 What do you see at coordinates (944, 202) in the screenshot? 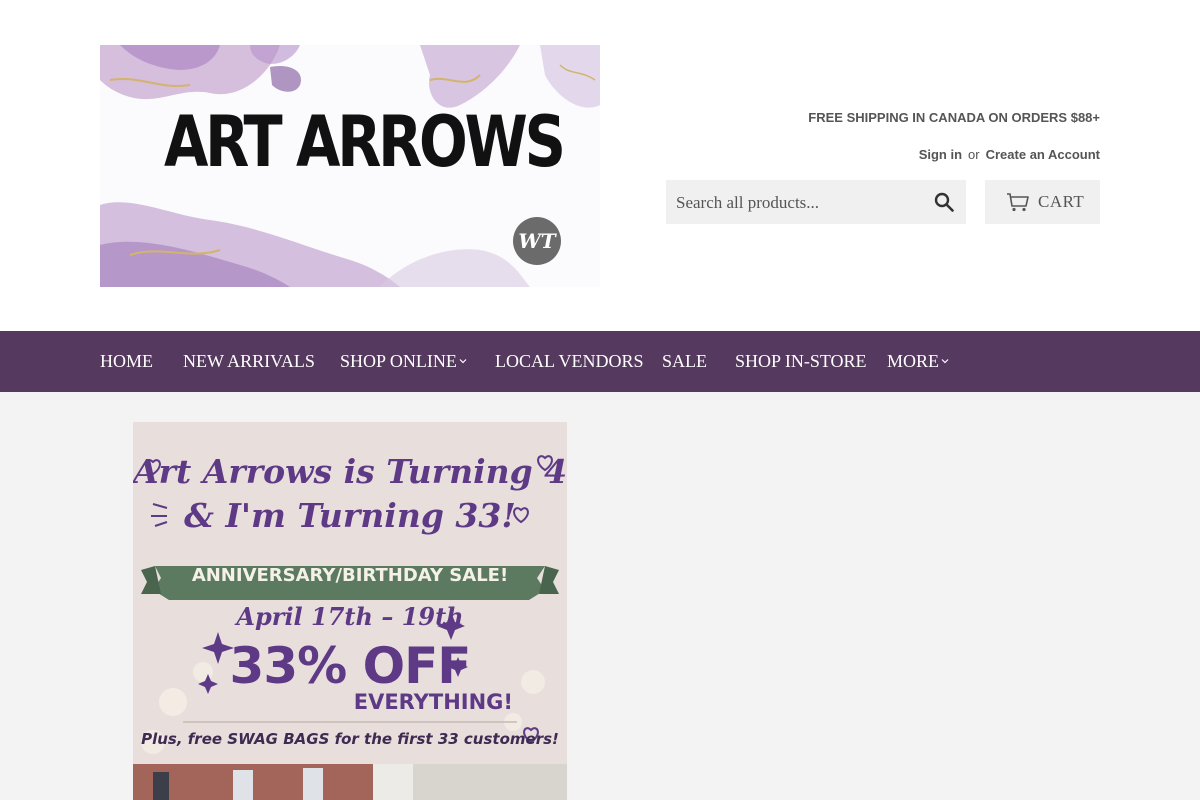
I see `search-icon` at bounding box center [944, 202].